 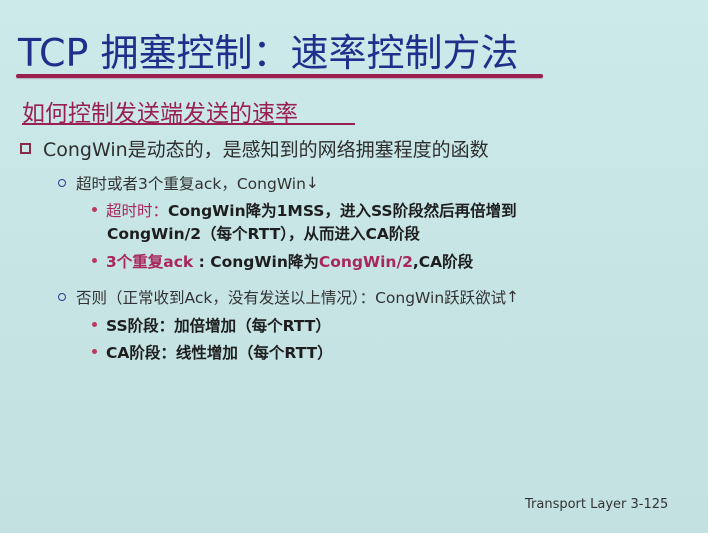 I want to click on sub-point-timeout: 超时或者3个重复ack，CongWin ↓, so click(x=188, y=183).